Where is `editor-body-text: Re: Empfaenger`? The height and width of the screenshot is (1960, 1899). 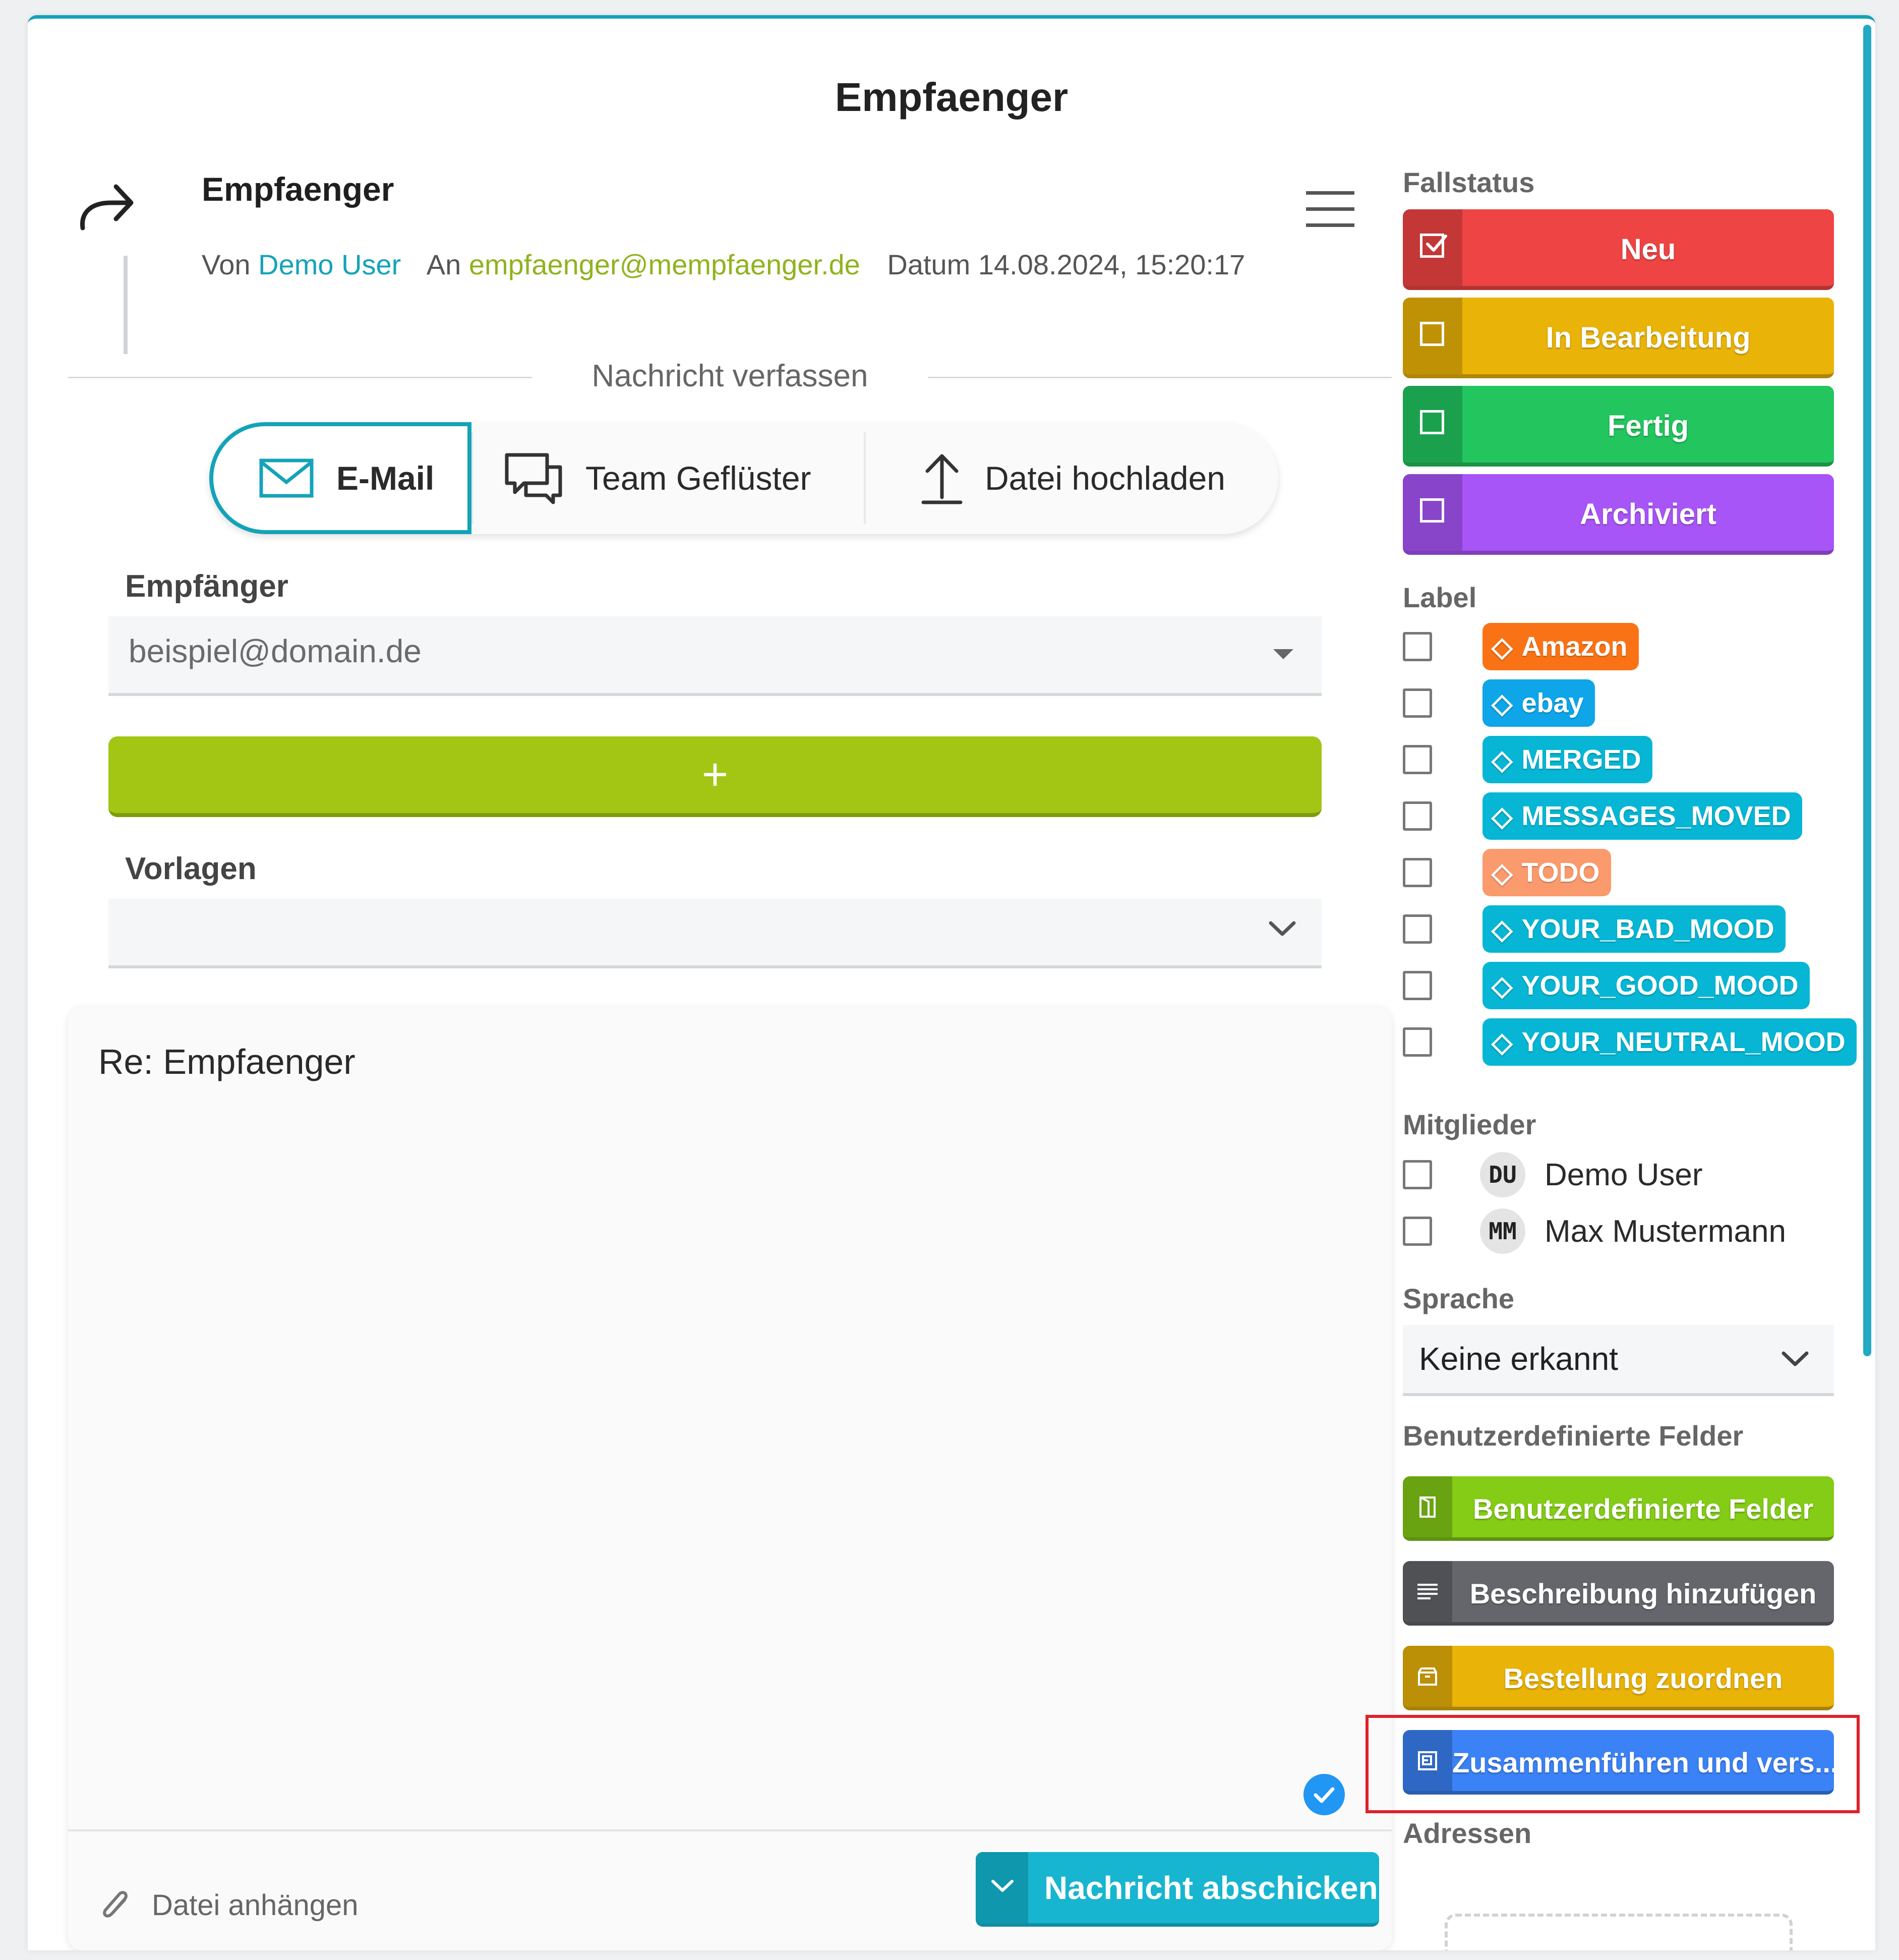
editor-body-text: Re: Empfaenger is located at coordinates (226, 1062).